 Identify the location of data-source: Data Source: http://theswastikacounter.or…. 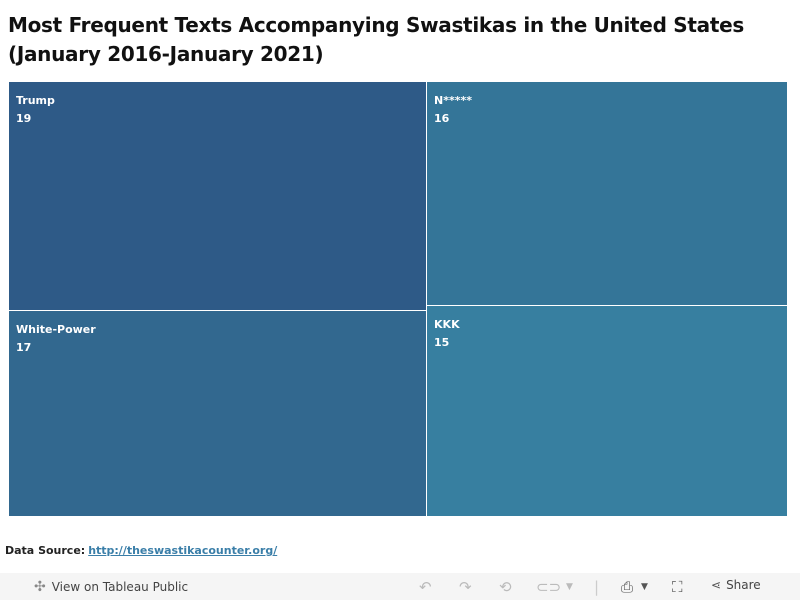
(141, 550).